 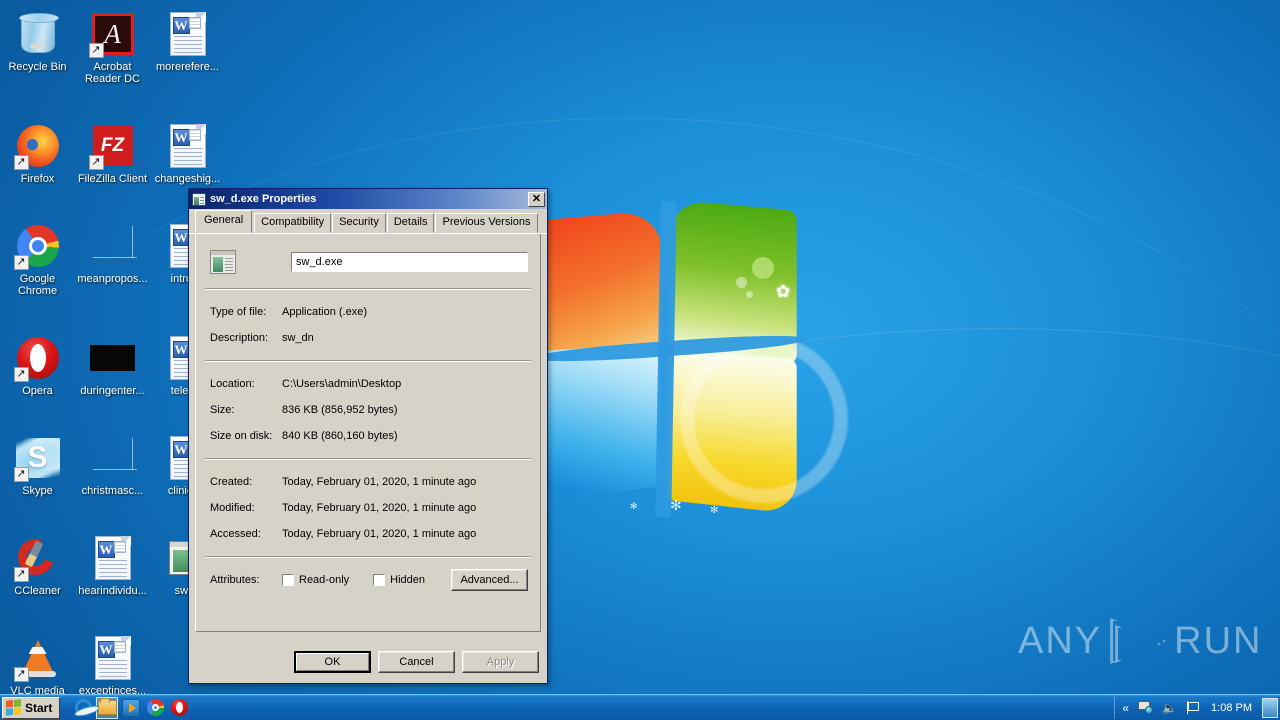 What do you see at coordinates (37, 246) in the screenshot?
I see `google-chrome-icon: ↗` at bounding box center [37, 246].